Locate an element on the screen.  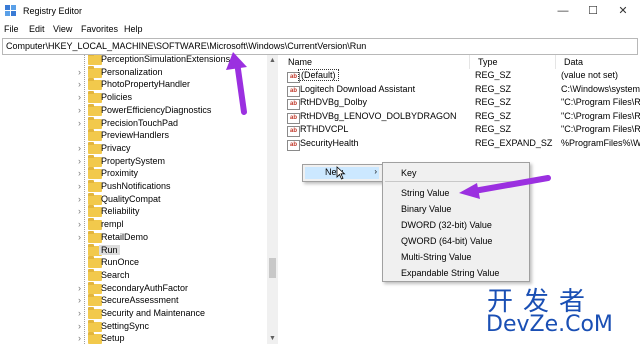
tree-item-label: Security and Maintenance is located at coordinates (153, 313).